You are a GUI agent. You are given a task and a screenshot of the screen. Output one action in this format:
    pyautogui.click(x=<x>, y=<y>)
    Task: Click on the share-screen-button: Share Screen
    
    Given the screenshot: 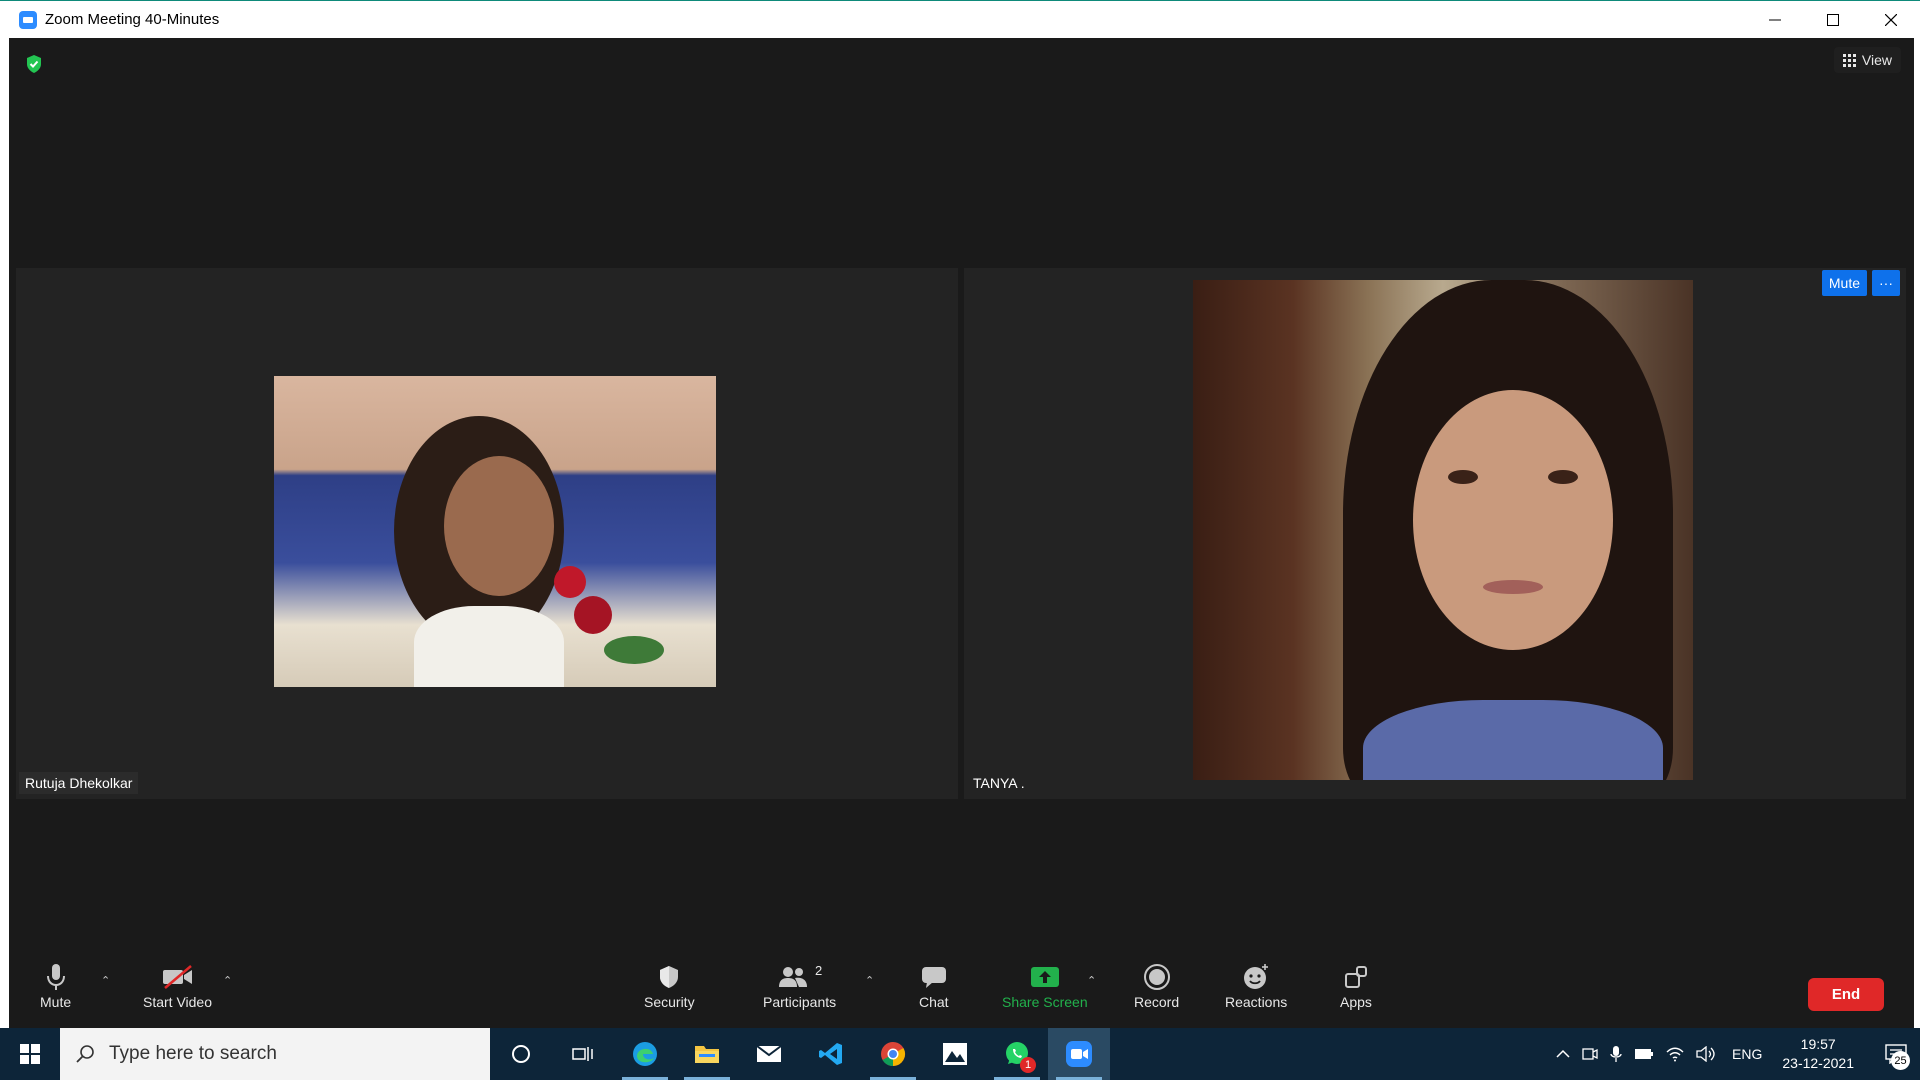 What is the action you would take?
    pyautogui.click(x=1045, y=985)
    